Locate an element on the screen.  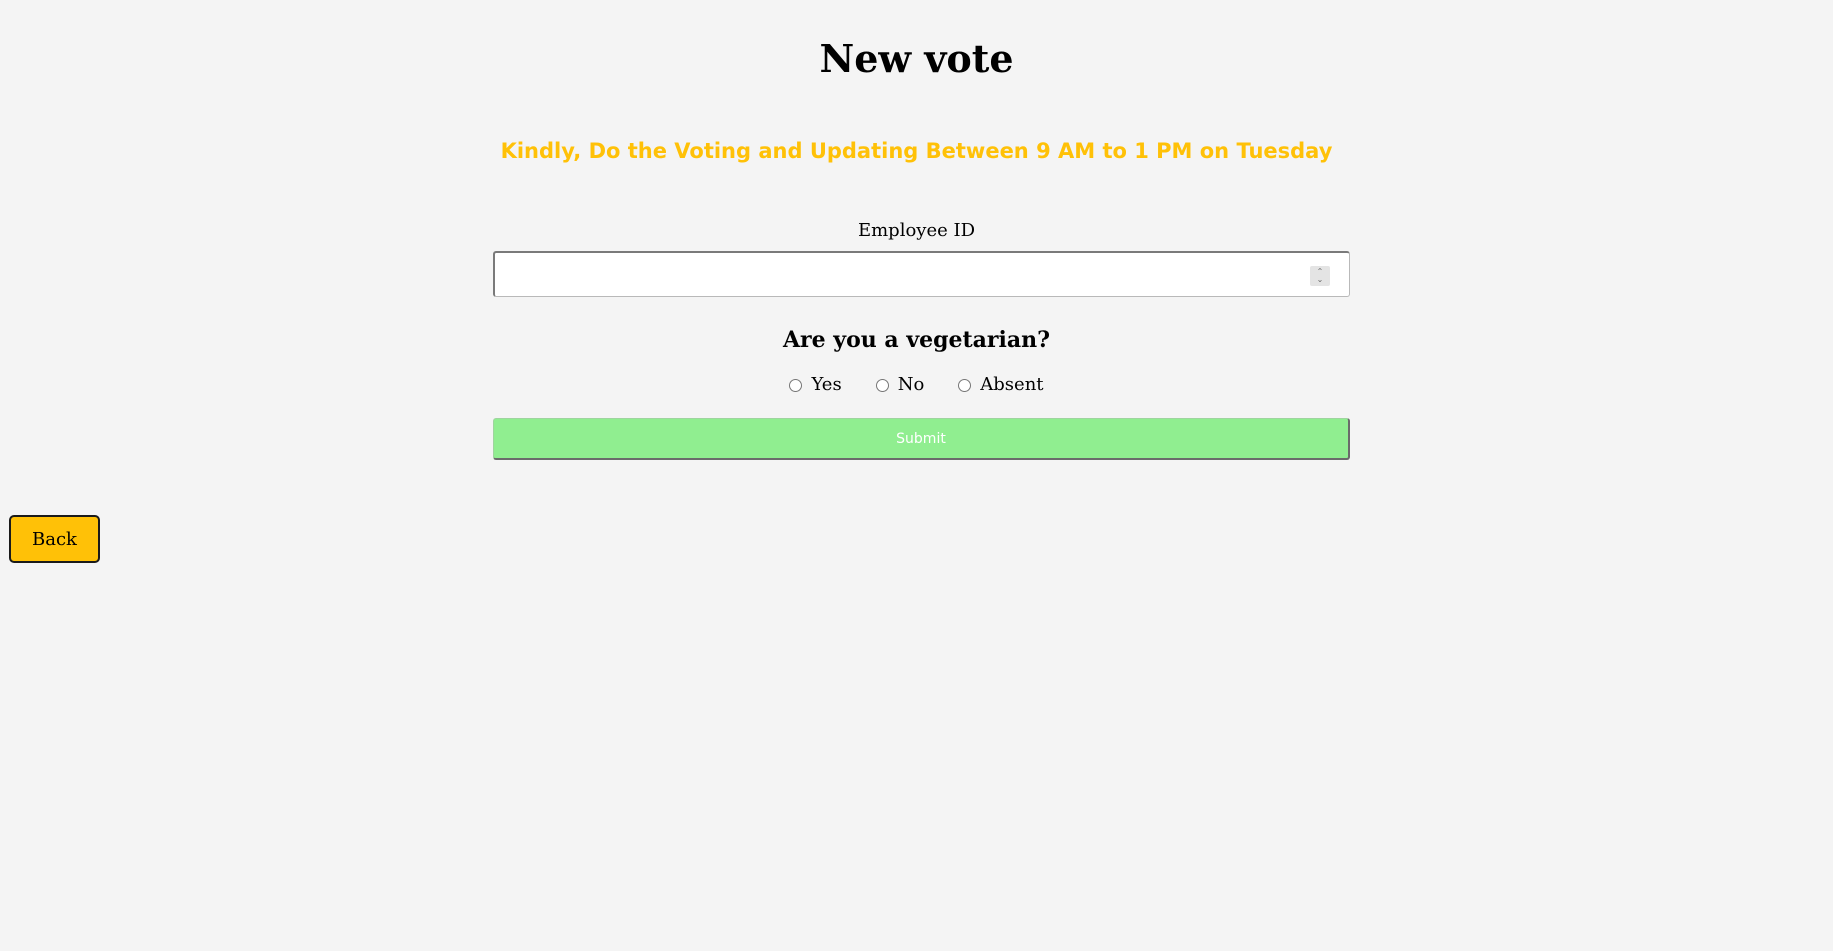
number-spinner: ⌃ ⌄ is located at coordinates (1320, 276).